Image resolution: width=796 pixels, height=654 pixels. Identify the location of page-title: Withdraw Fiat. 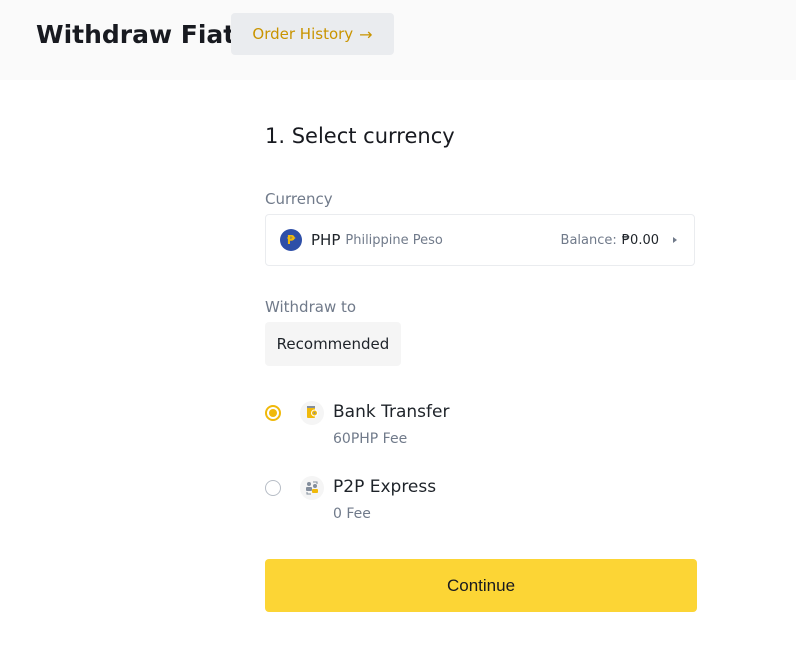
(136, 34).